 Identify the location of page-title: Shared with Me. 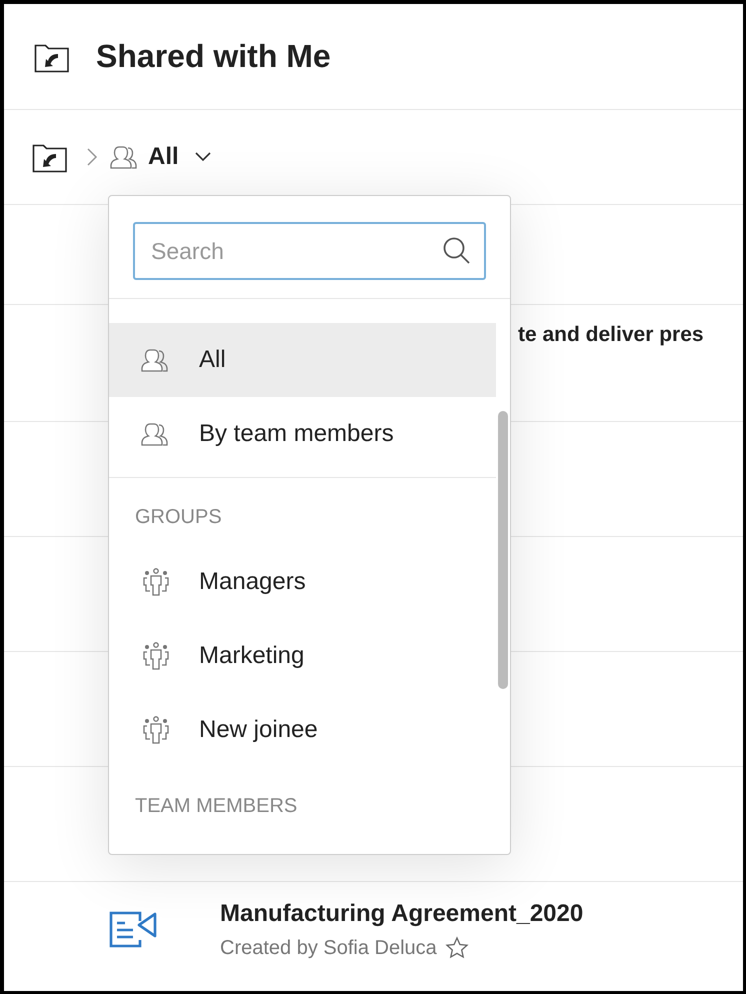
(213, 56).